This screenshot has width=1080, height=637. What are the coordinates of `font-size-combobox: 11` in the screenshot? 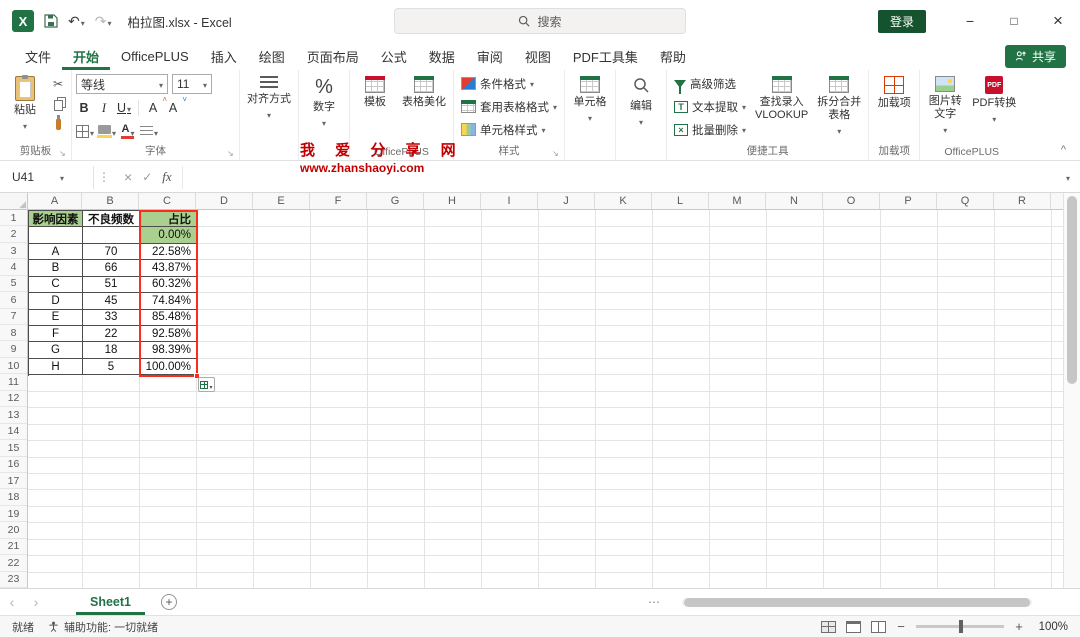 It's located at (192, 84).